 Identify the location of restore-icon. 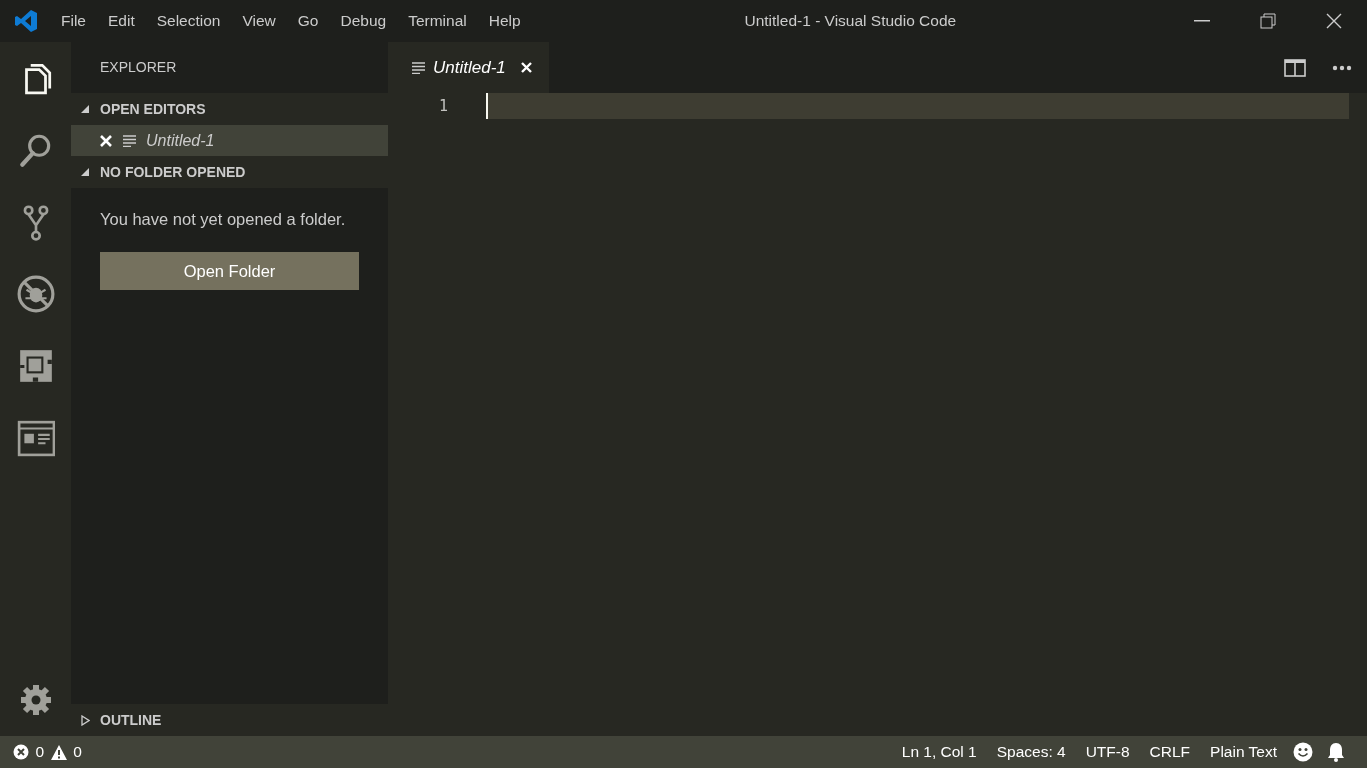
(1268, 21).